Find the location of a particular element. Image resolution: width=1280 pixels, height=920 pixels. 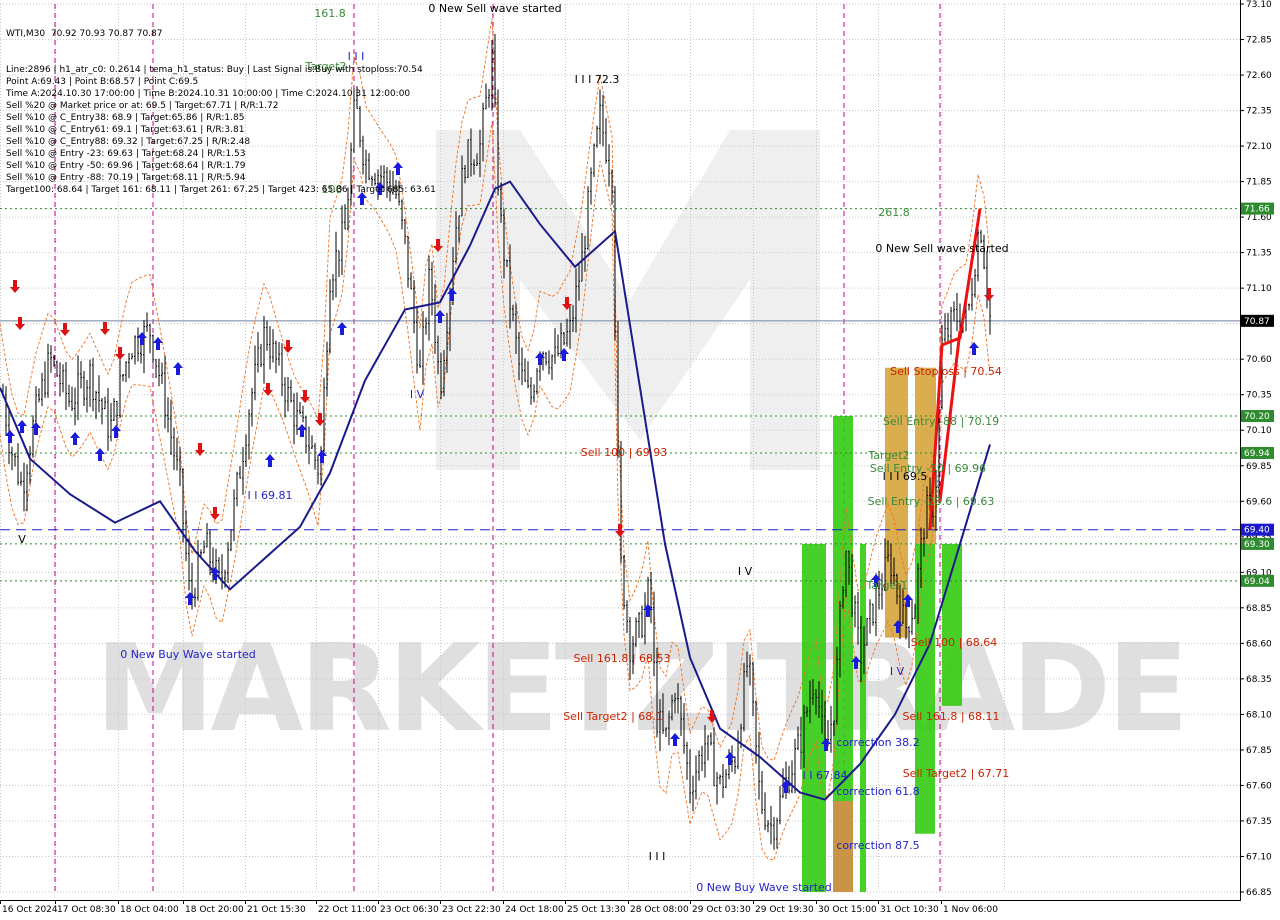

y-tick-label: 68.10 is located at coordinates (1259, 715).